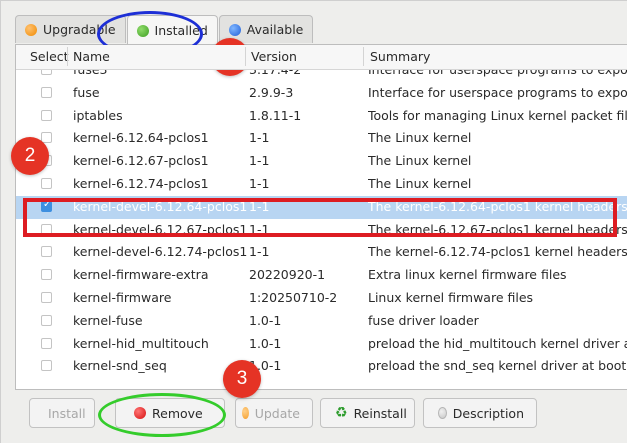  What do you see at coordinates (497, 252) in the screenshot?
I see `package-summary: The kernel-6.12.74-pclos1 kernel headers` at bounding box center [497, 252].